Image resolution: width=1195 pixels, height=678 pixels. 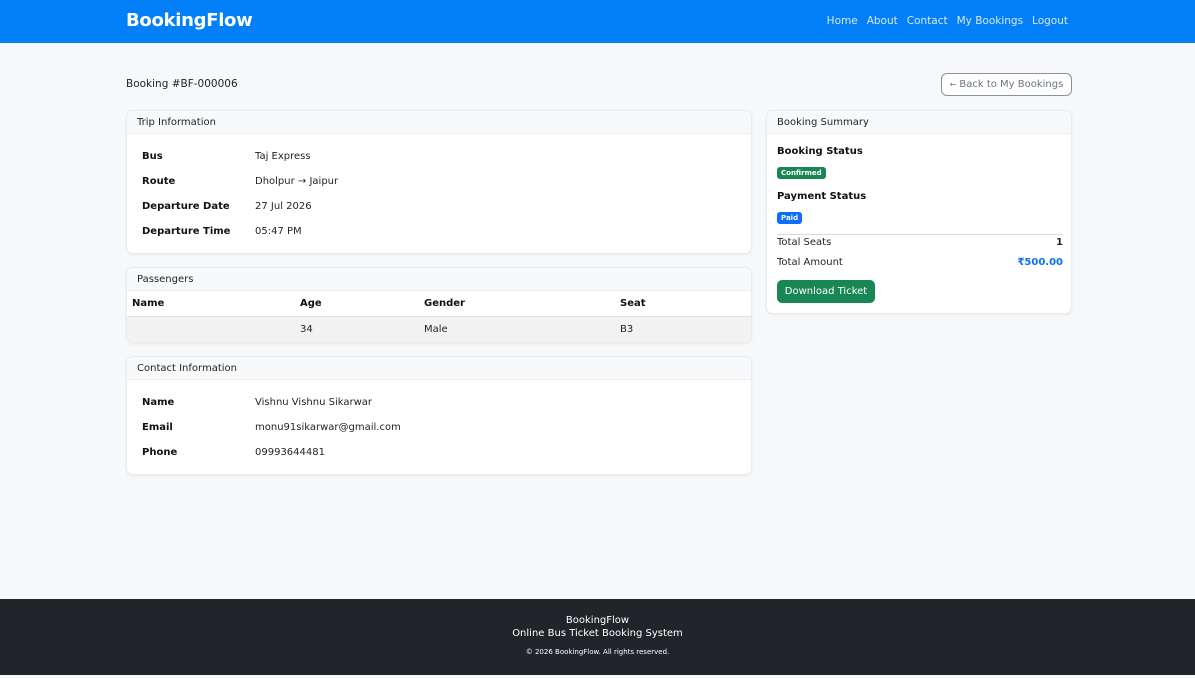 I want to click on back-button-label: Back to My Bookings, so click(x=1011, y=84).